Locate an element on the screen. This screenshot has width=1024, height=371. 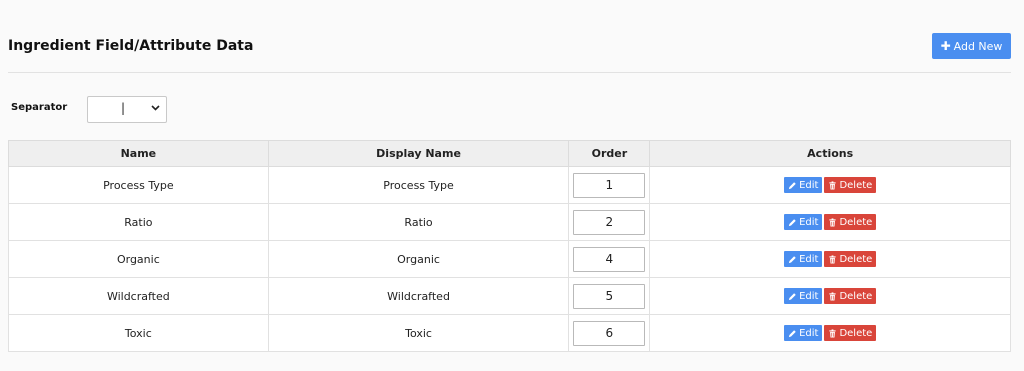
table-header-row: Name Display Name Order Actions is located at coordinates (509, 153).